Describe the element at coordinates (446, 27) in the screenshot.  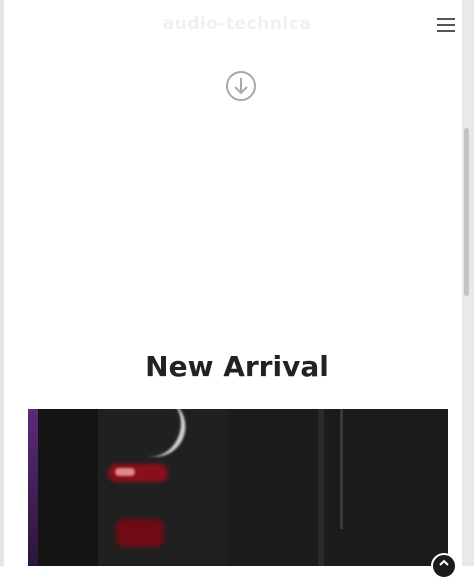
I see `hamburger-menu-icon` at that location.